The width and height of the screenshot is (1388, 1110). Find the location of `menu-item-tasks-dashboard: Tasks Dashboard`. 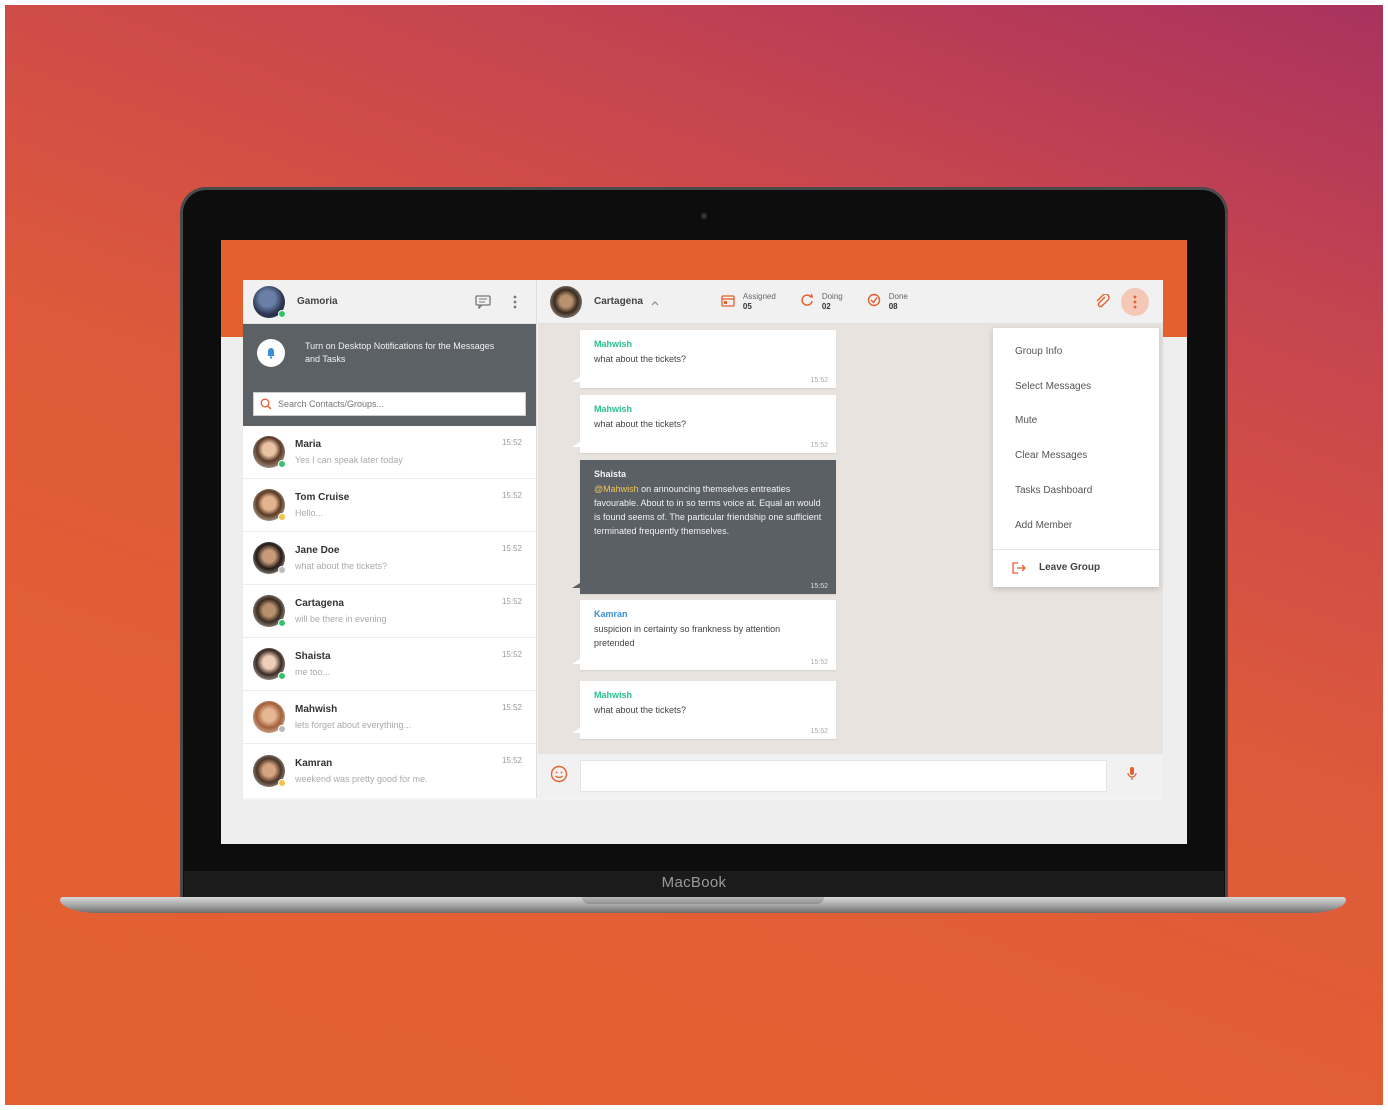

menu-item-tasks-dashboard: Tasks Dashboard is located at coordinates (1076, 490).